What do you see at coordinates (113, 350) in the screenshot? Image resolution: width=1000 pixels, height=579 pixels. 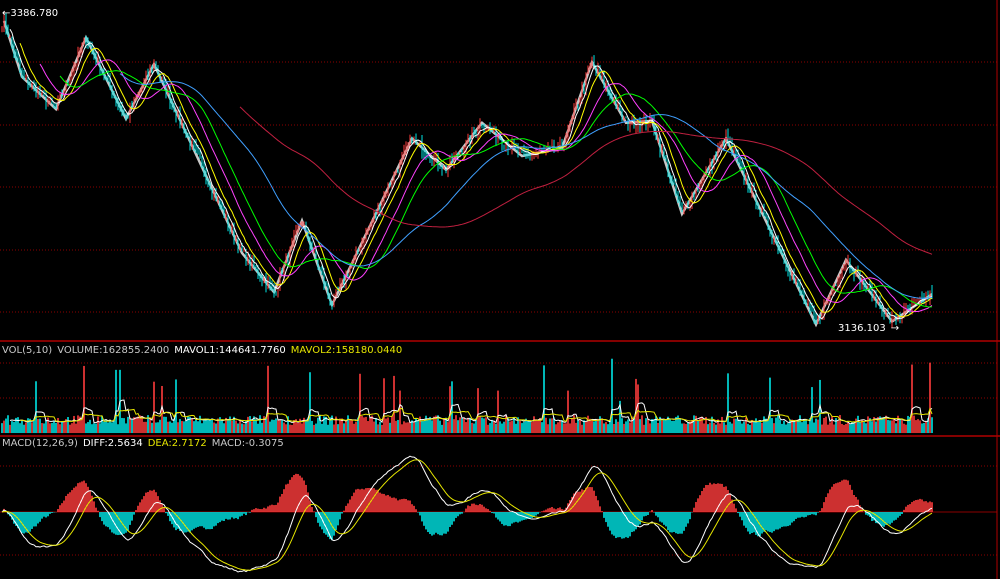 I see `vol-value: VOLUME:162855.2400` at bounding box center [113, 350].